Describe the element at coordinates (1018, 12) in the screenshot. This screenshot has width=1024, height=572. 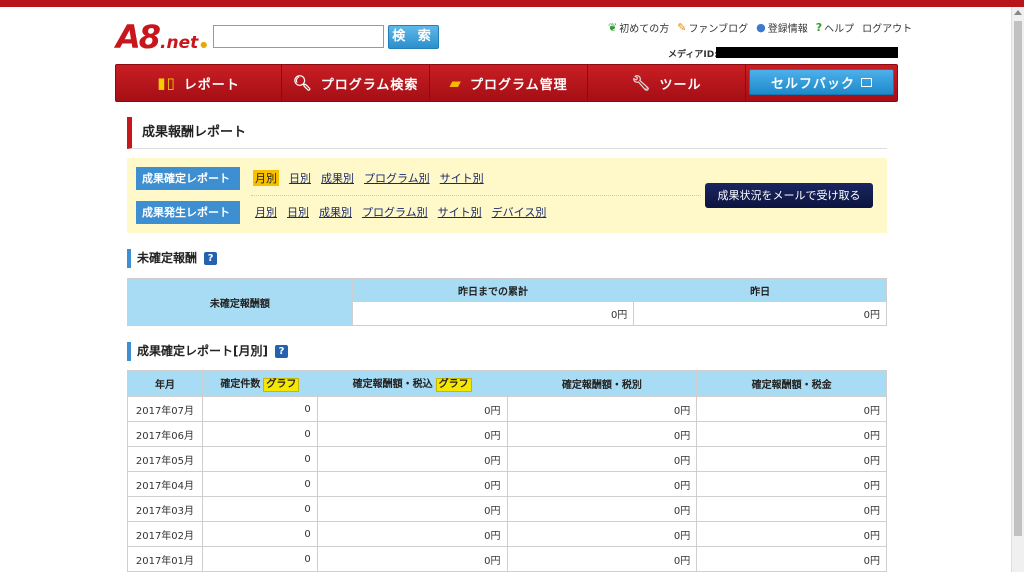
I see `scroll-up-arrow-icon` at that location.